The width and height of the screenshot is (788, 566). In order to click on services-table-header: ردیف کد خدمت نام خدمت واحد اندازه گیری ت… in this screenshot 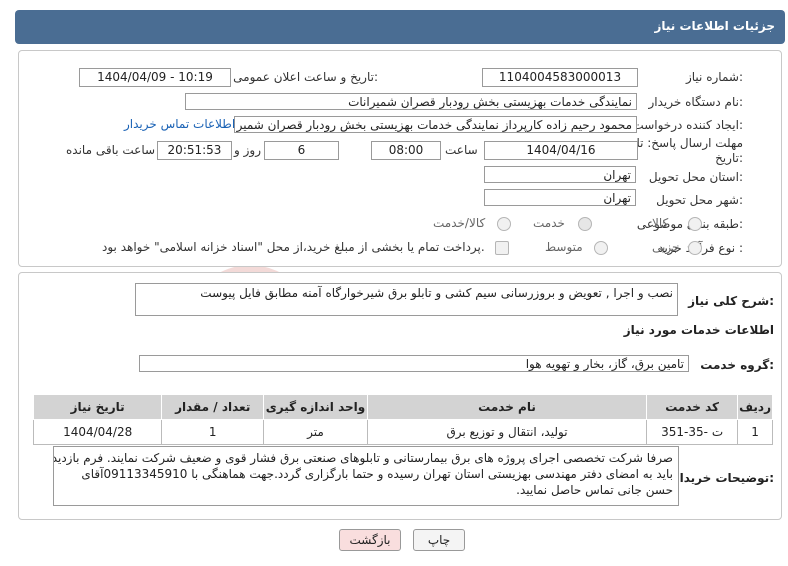, I will do `click(402, 407)`.